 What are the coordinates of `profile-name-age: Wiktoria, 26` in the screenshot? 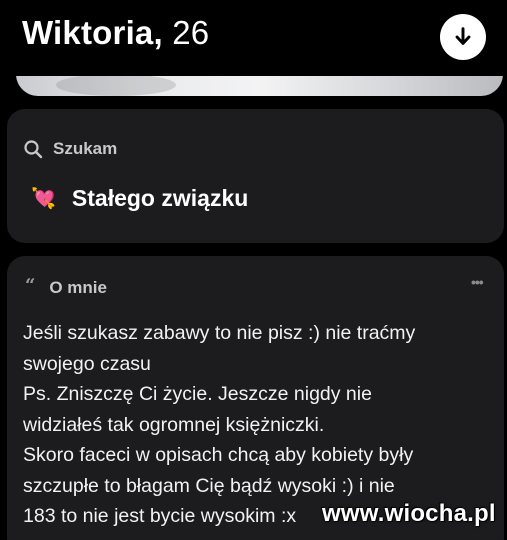 It's located at (115, 33).